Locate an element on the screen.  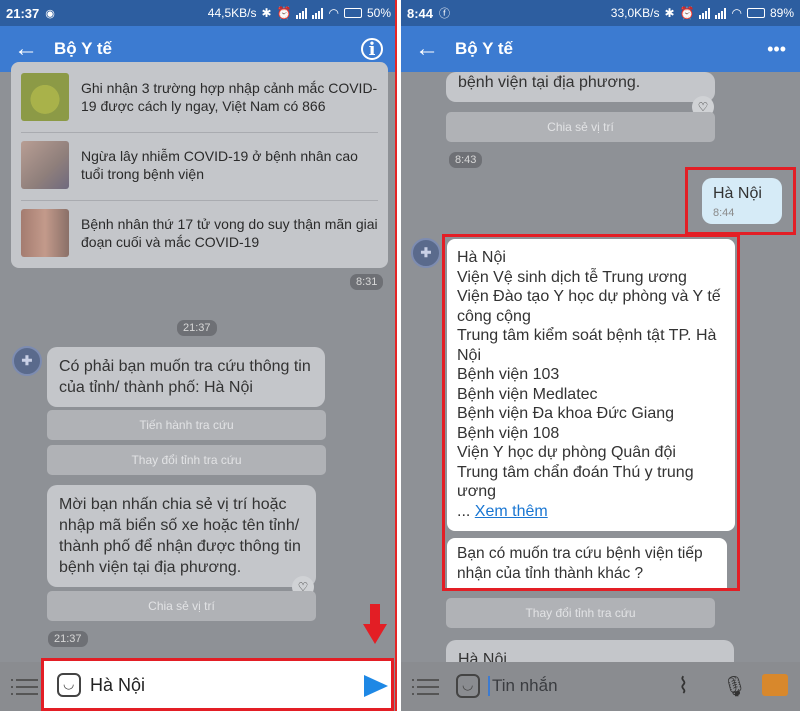
status-bar: 21:37 ◉ 44,5KB/s ✱ ⏰ ◠ 50% is located at coordinates (198, 13).